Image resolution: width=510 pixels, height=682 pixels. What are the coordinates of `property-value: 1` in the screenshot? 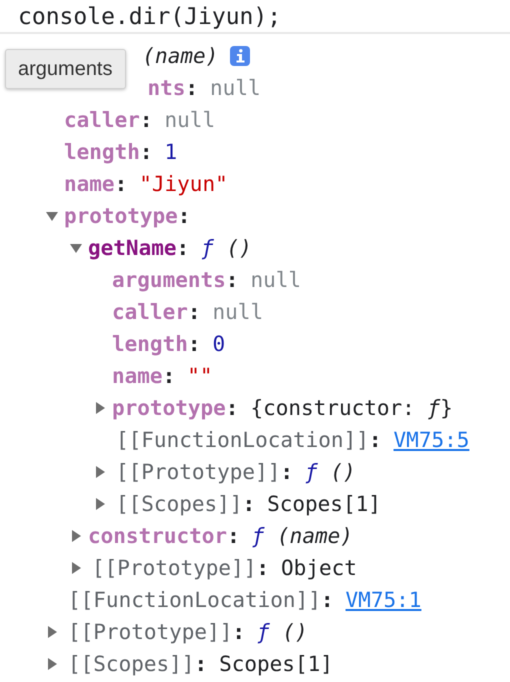 It's located at (171, 152).